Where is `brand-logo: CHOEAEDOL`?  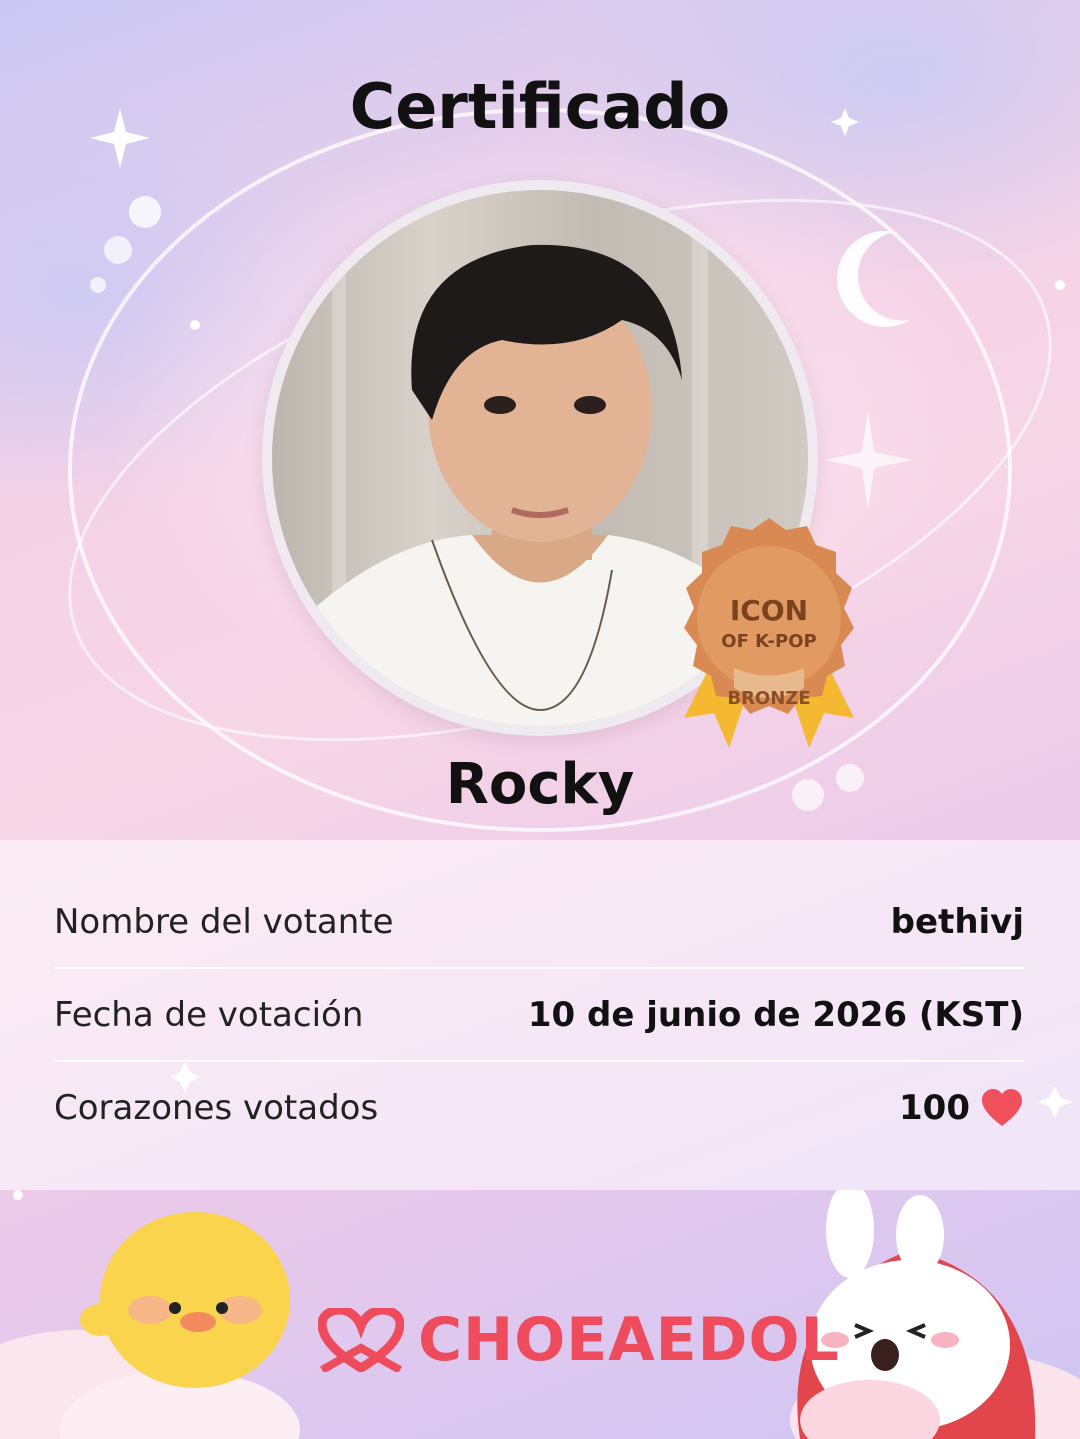
brand-logo: CHOEAEDOL is located at coordinates (579, 1340).